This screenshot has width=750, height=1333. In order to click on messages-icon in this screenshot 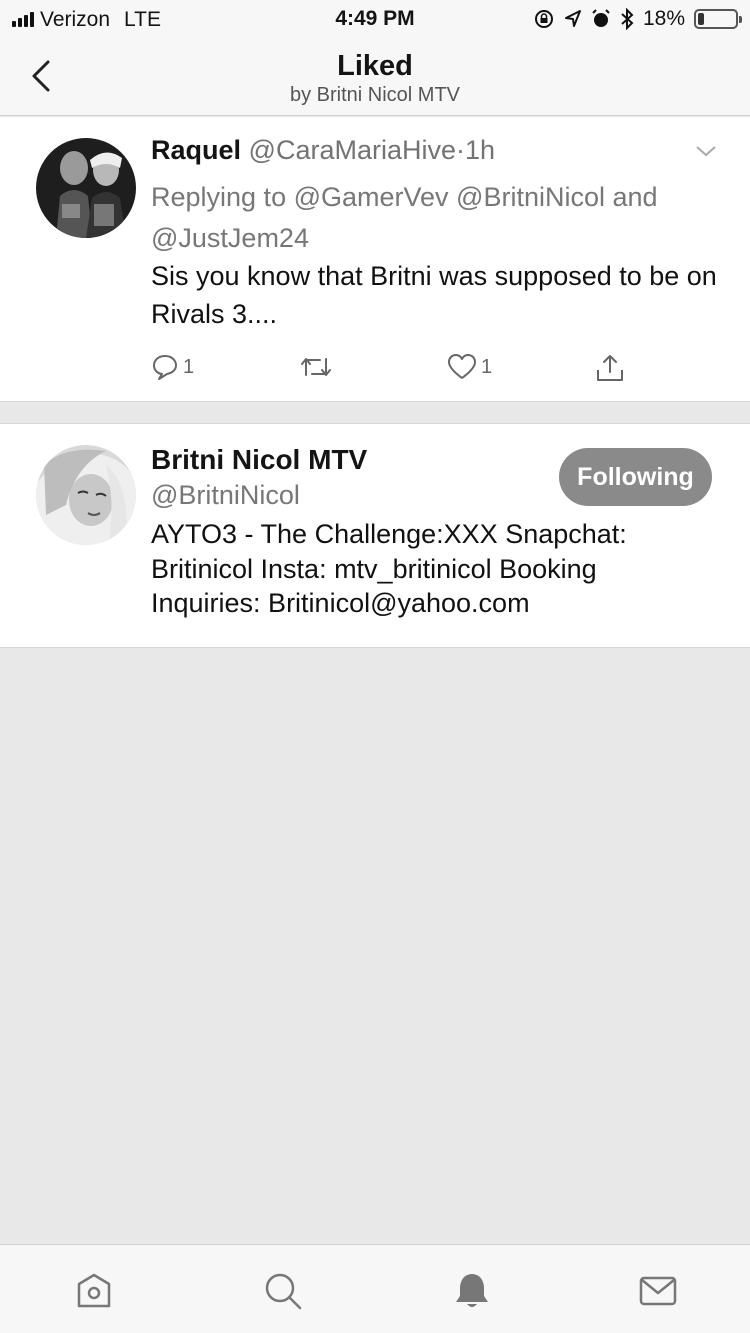, I will do `click(658, 1291)`.